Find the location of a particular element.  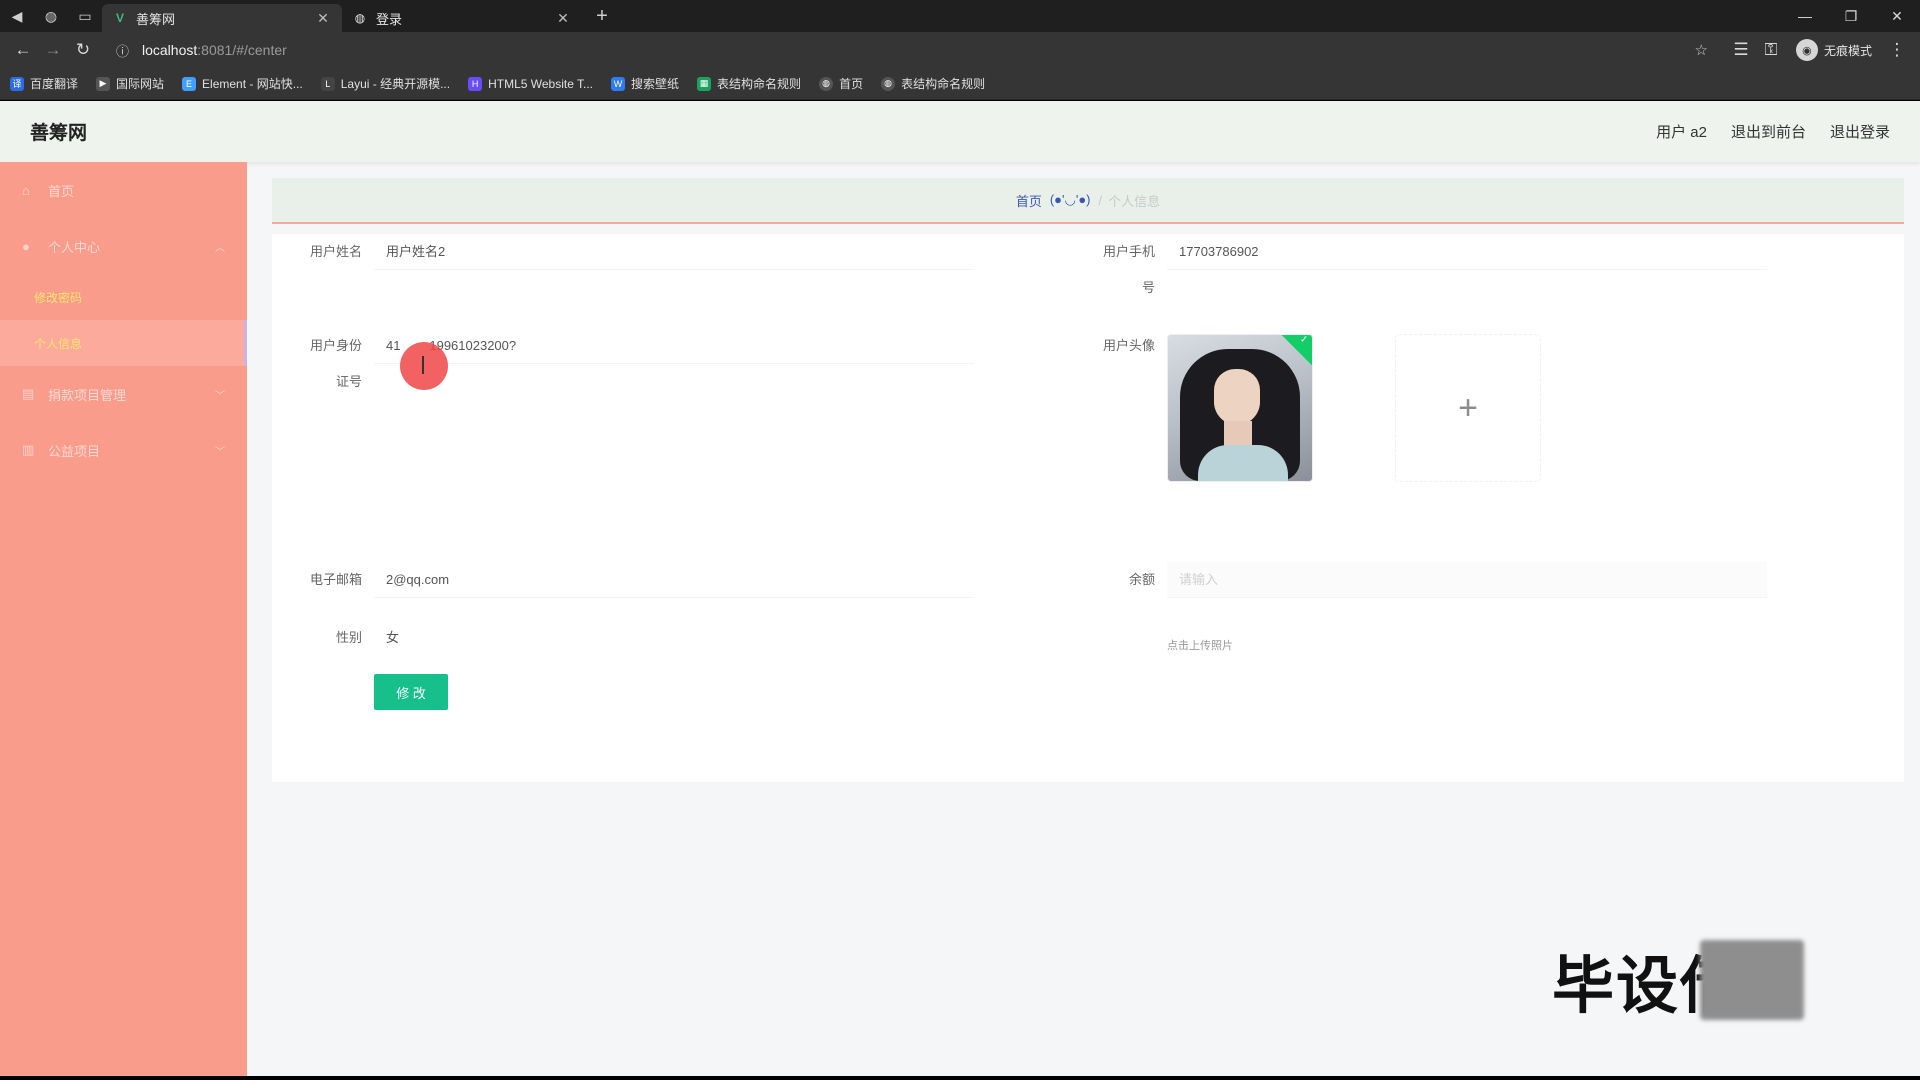

sidebar-item-home: ⌂ 首页 is located at coordinates (123, 190).